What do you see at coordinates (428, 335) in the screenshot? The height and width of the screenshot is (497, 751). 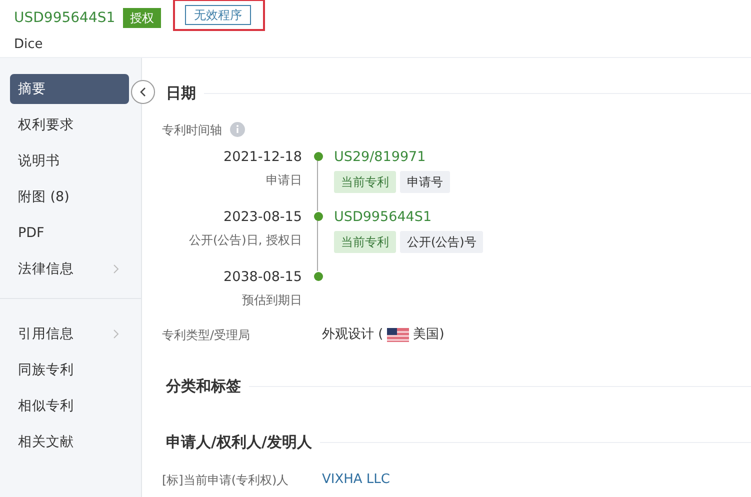 I see `country-name: 美国)` at bounding box center [428, 335].